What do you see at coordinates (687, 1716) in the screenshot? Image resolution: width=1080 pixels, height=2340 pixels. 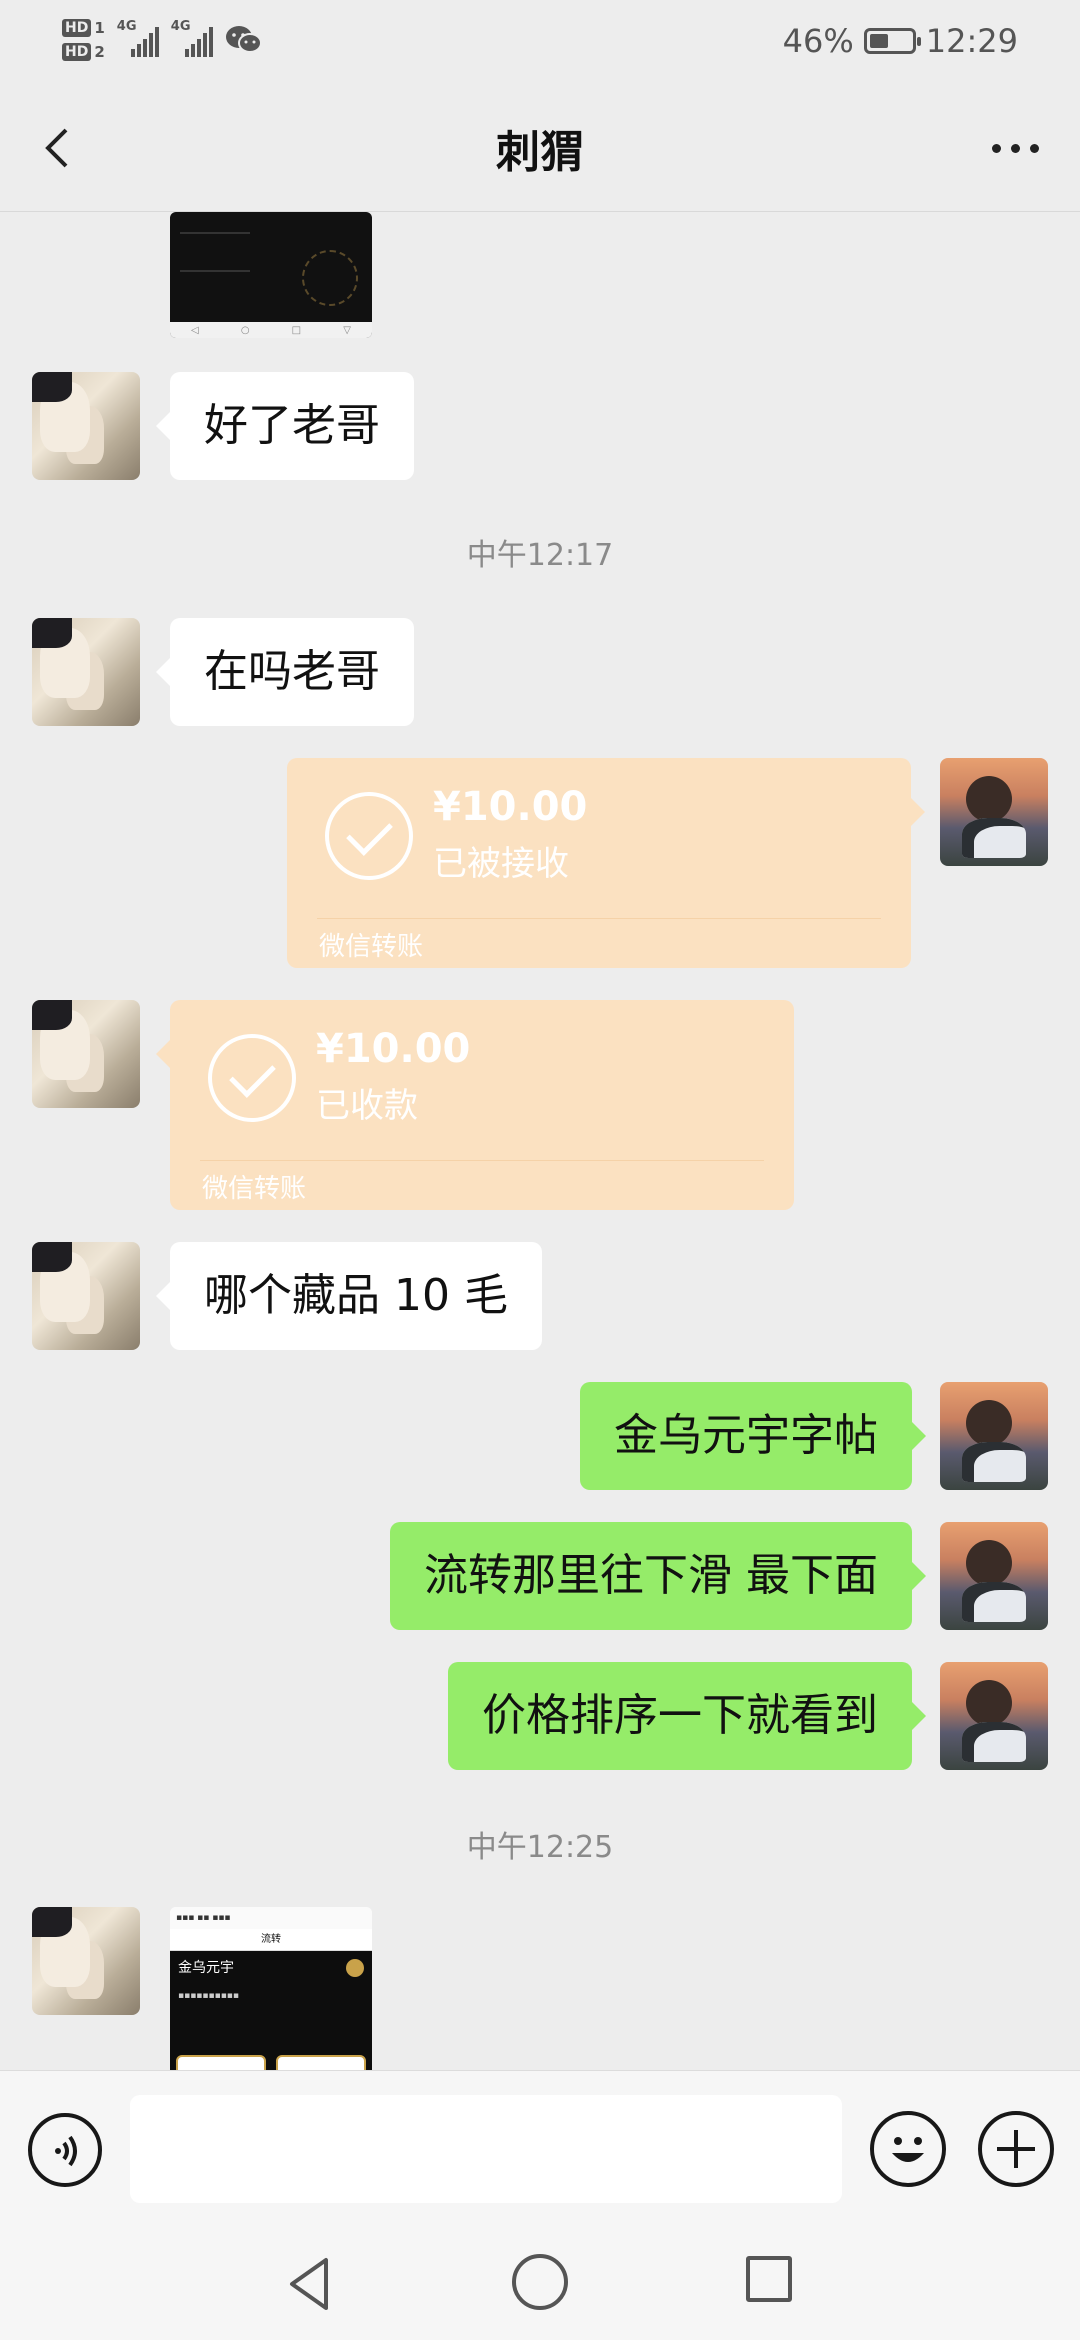 I see `message-bubble-out: 价格排序一下就看到` at bounding box center [687, 1716].